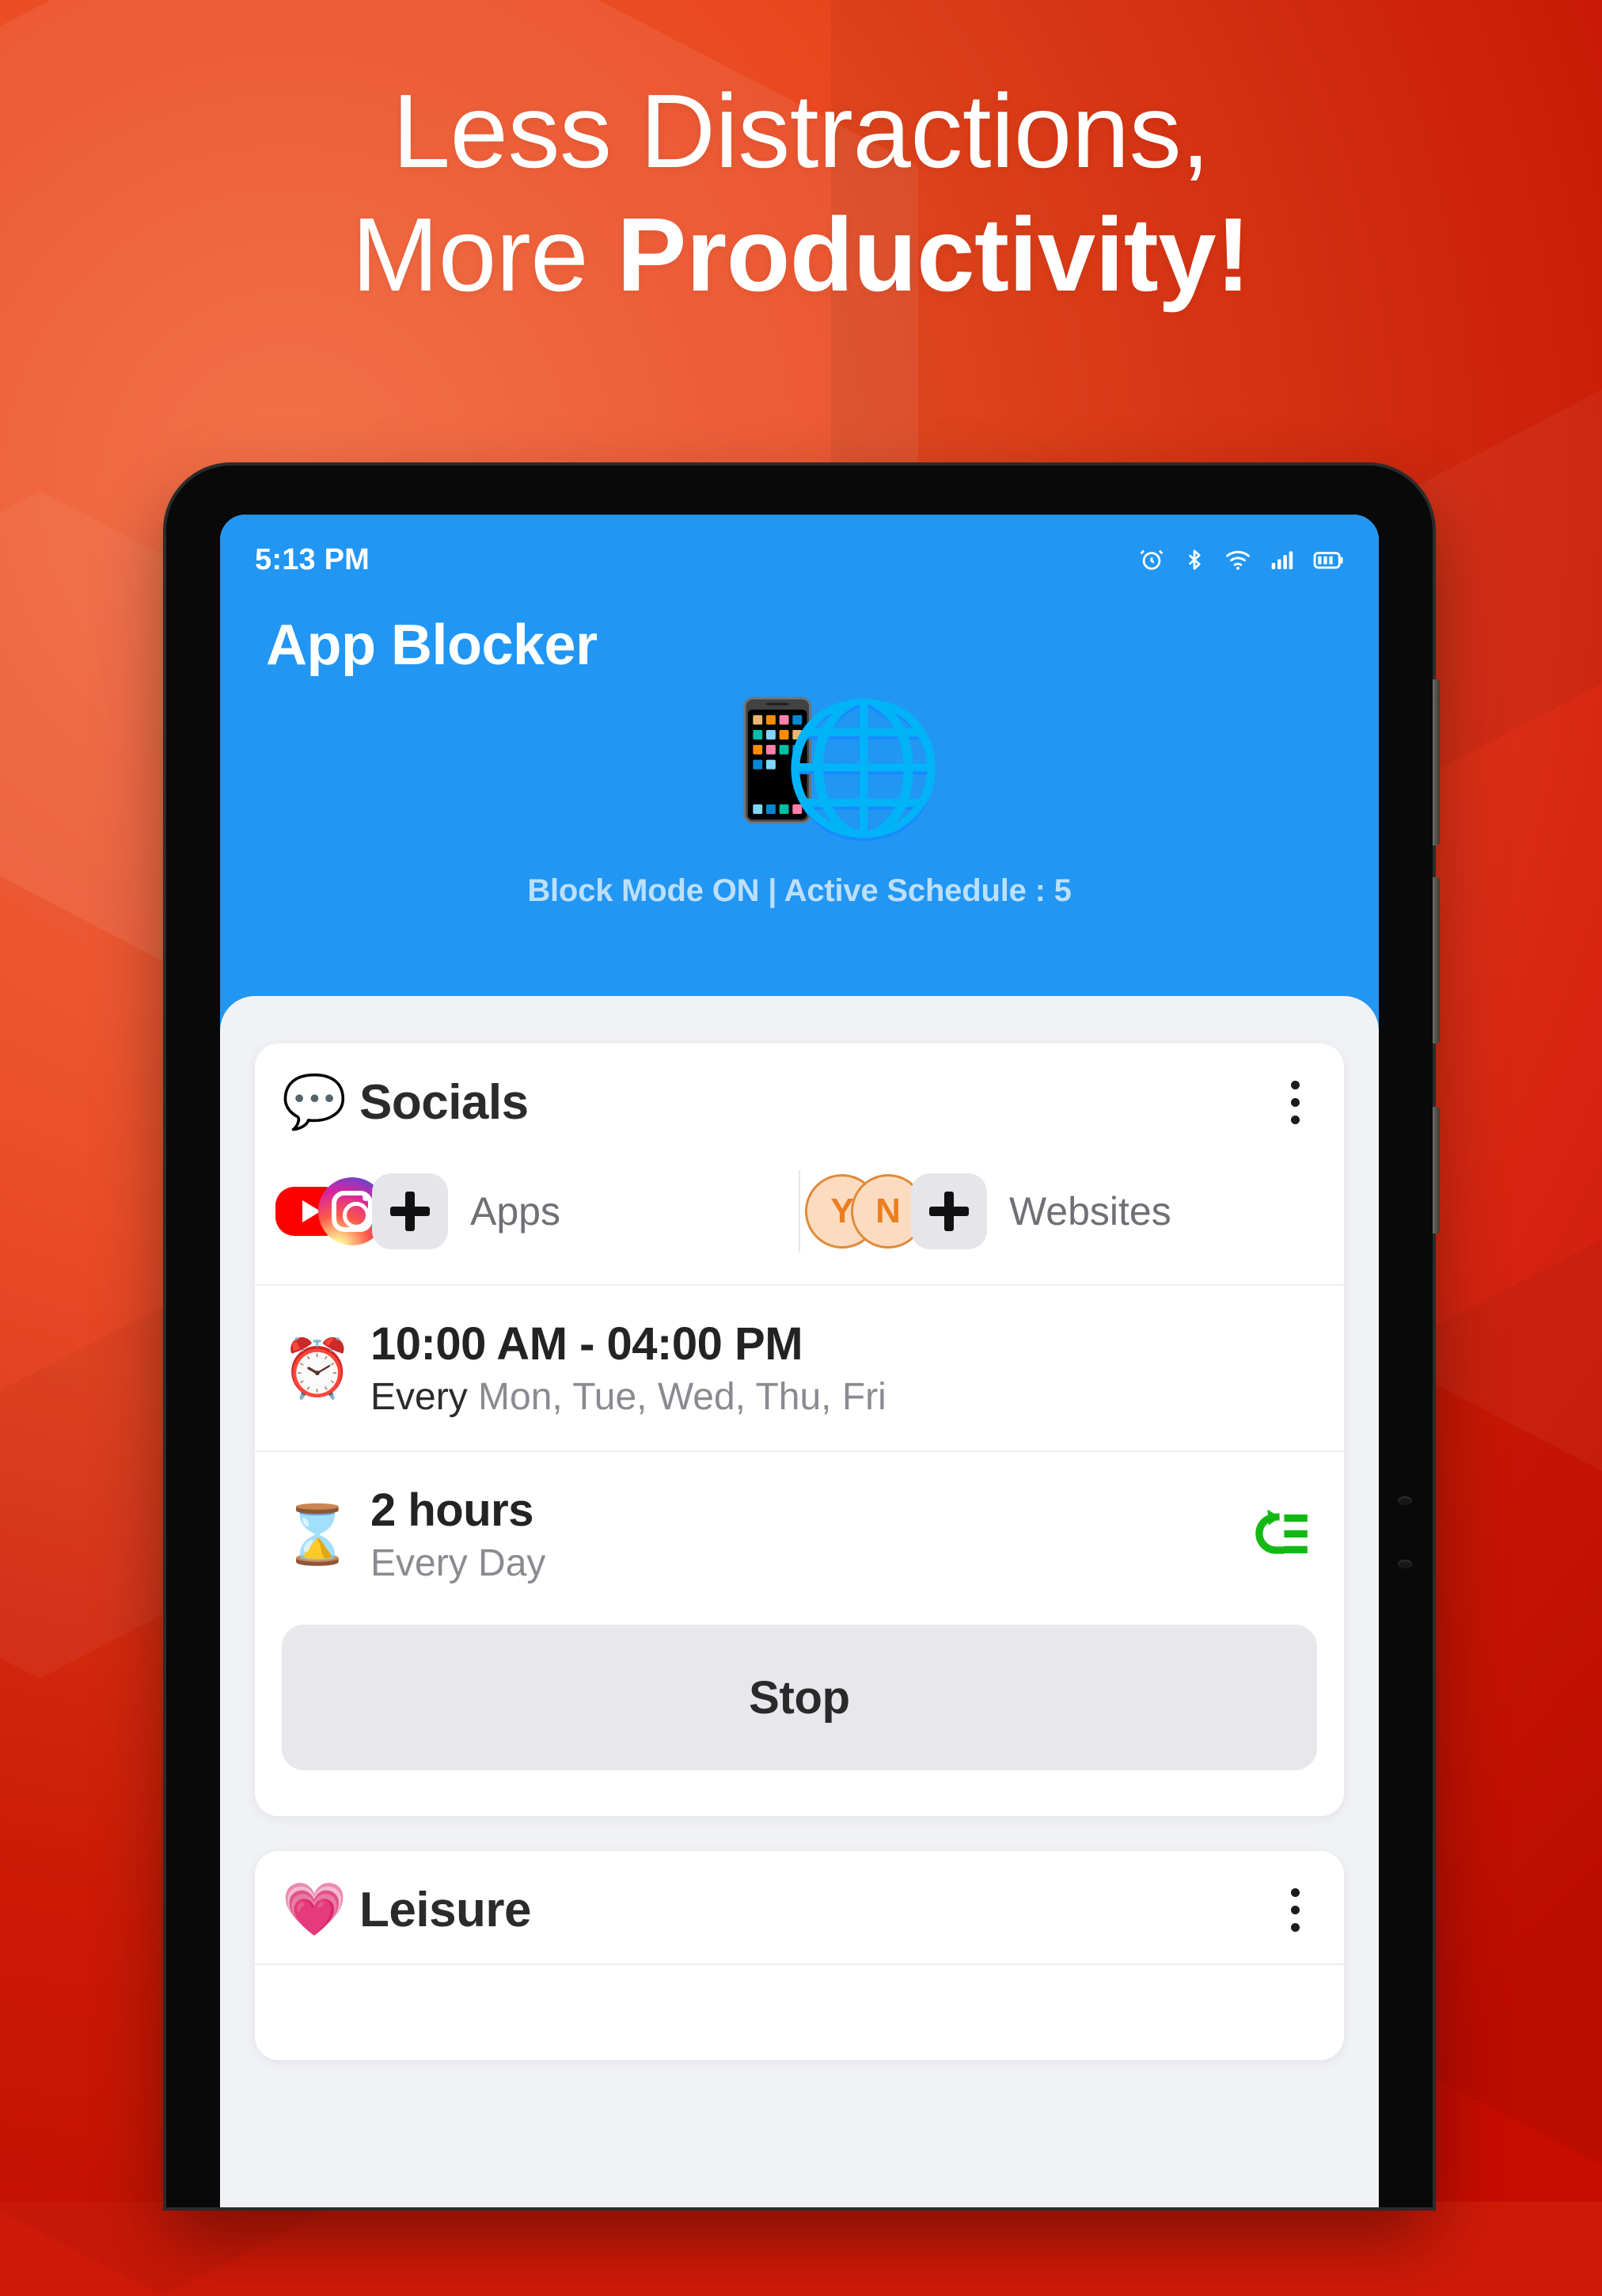  I want to click on duration-amount: 2 hours, so click(452, 1510).